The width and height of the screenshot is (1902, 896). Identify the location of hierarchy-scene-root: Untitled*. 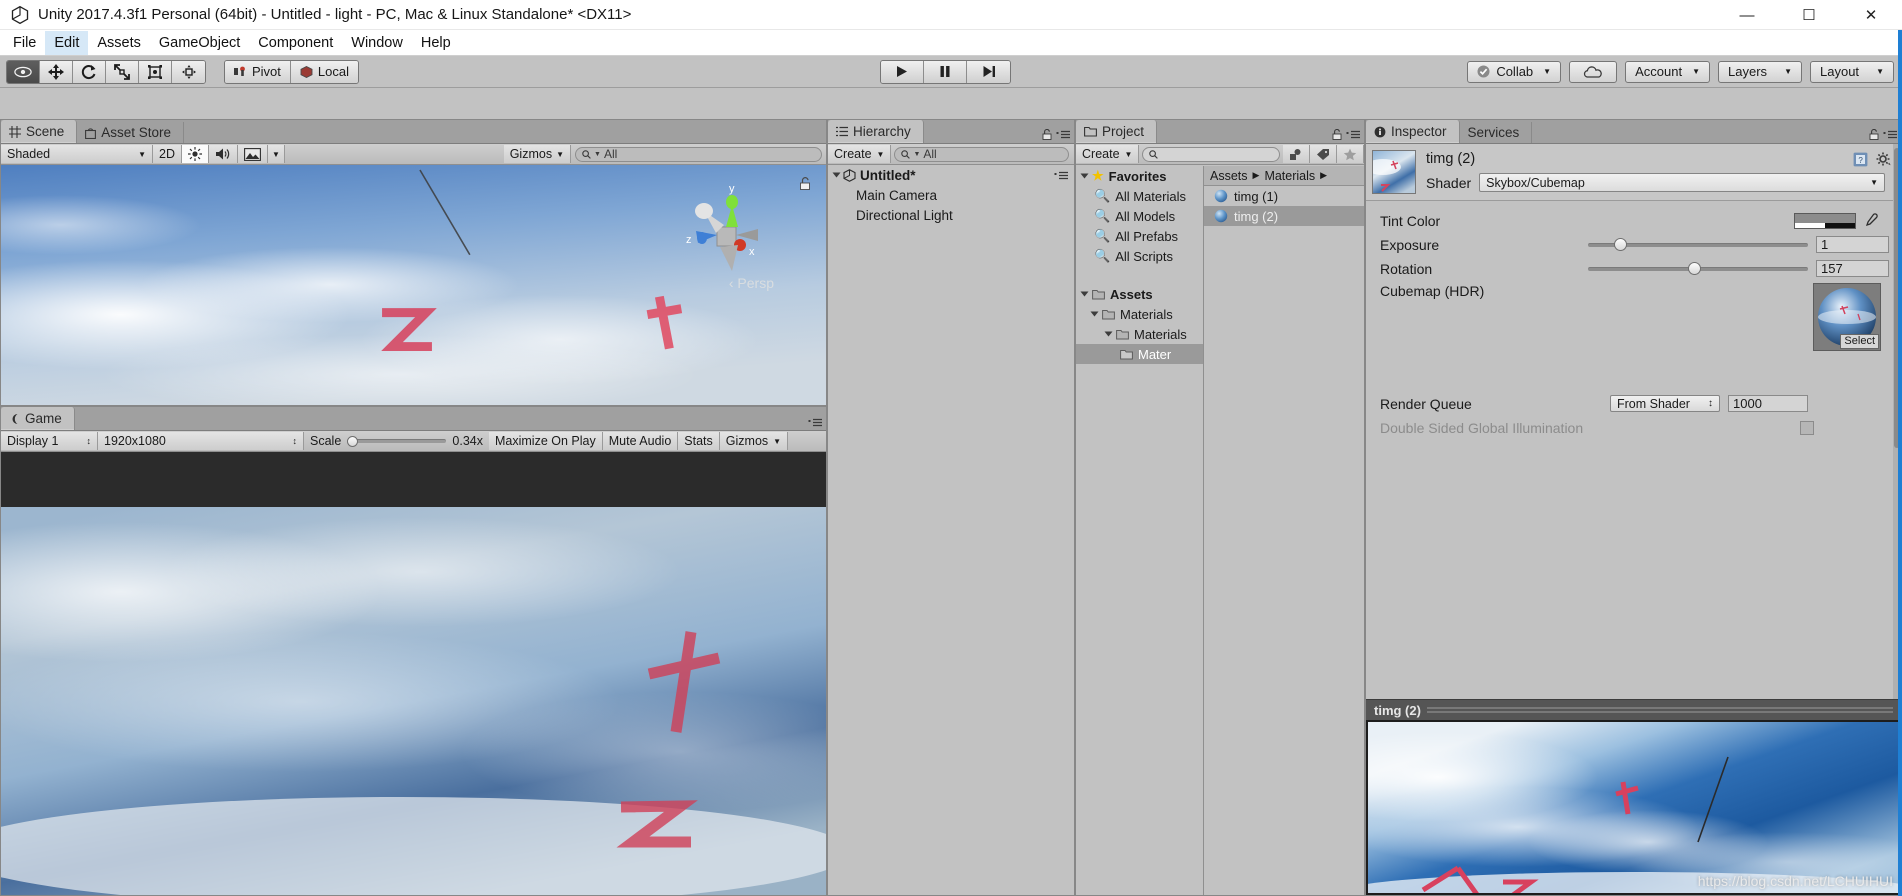
(951, 175).